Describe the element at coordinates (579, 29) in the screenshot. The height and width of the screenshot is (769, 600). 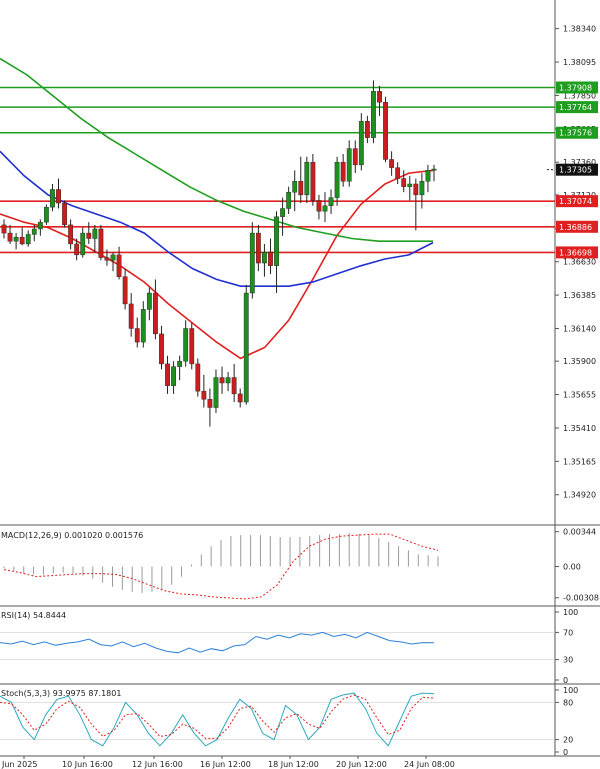
I see `price-tick-label: 1.38340` at that location.